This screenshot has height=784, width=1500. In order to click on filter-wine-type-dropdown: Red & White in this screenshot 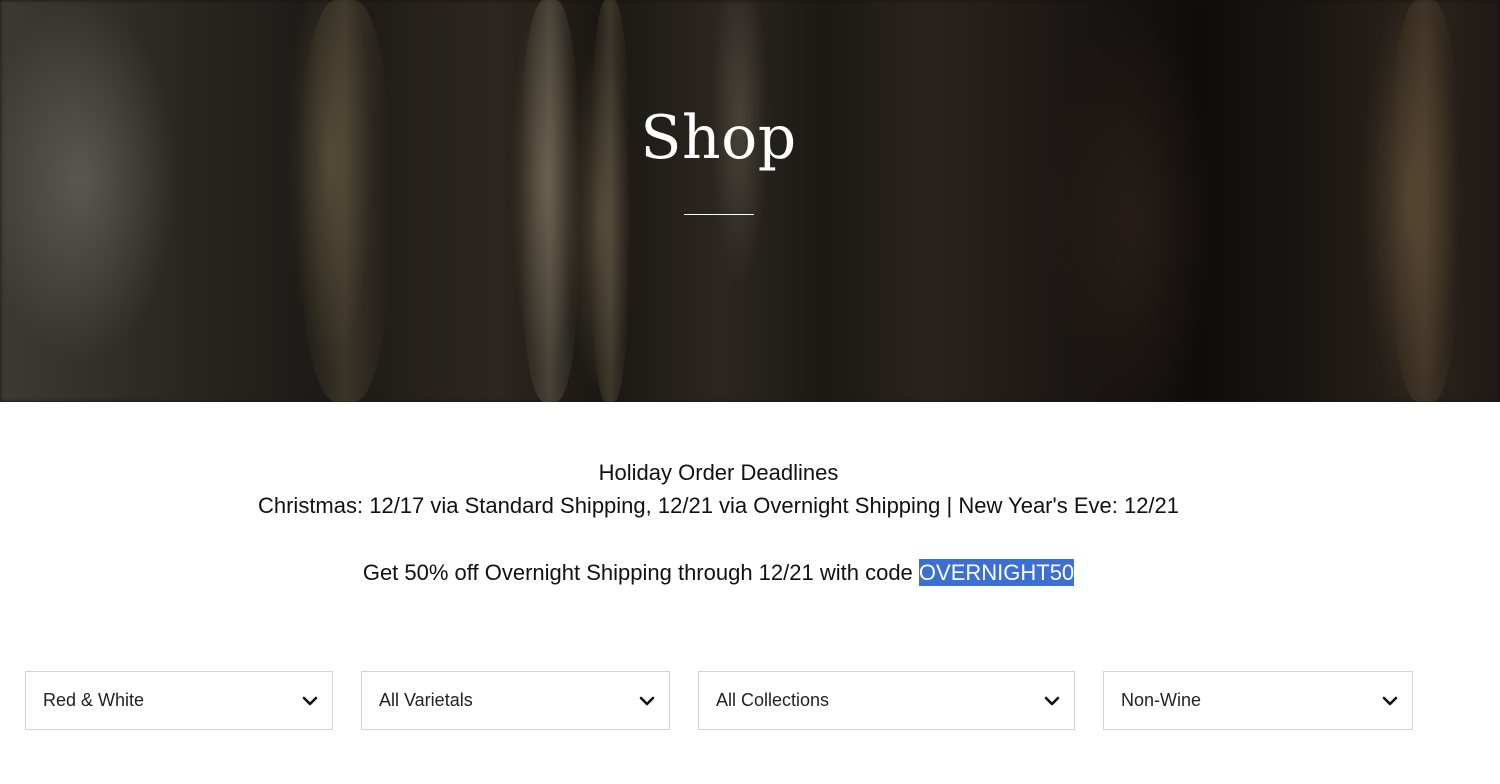, I will do `click(179, 700)`.